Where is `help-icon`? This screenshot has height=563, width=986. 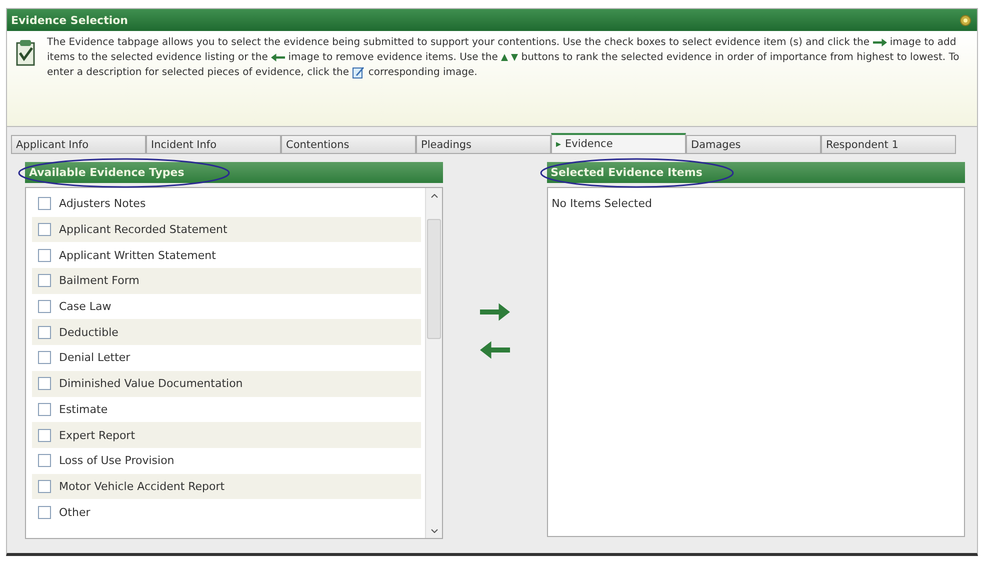
help-icon is located at coordinates (965, 20).